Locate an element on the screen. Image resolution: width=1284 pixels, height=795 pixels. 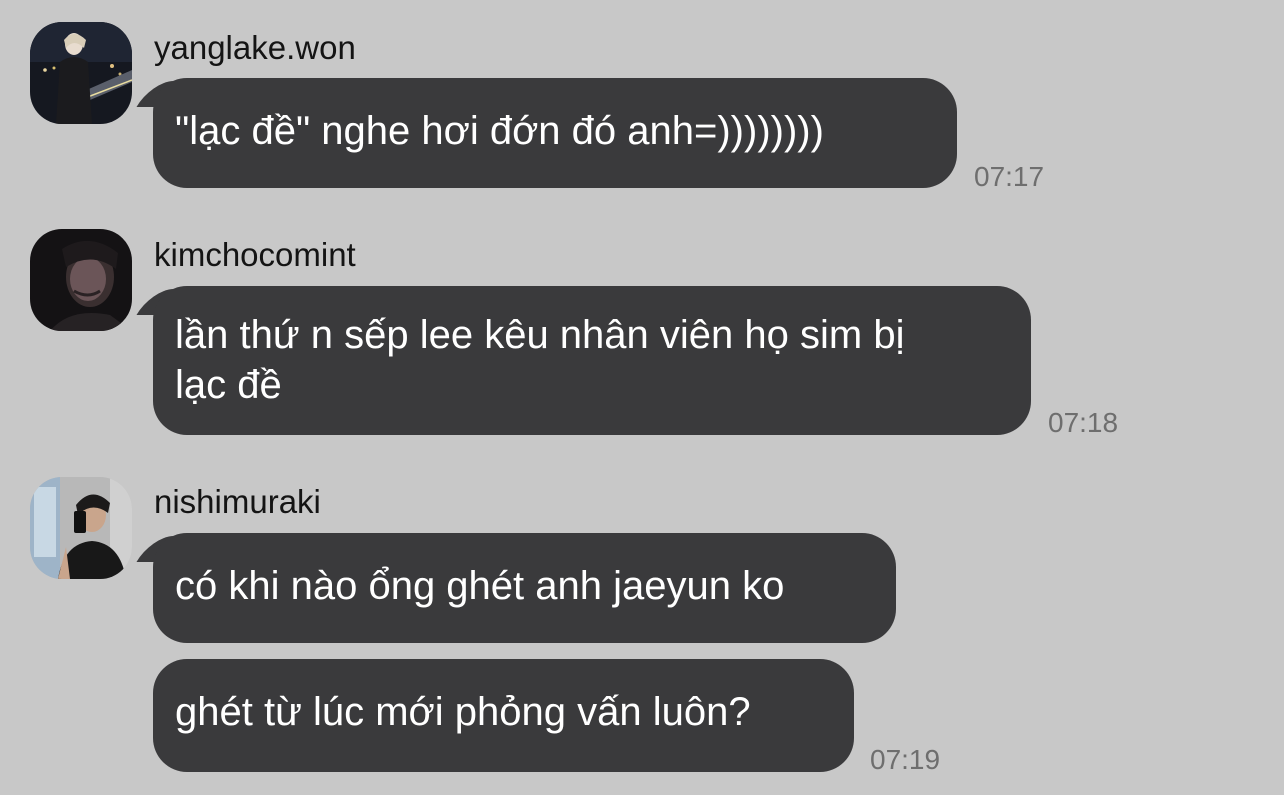
sender-name: yanglake.won is located at coordinates (255, 48).